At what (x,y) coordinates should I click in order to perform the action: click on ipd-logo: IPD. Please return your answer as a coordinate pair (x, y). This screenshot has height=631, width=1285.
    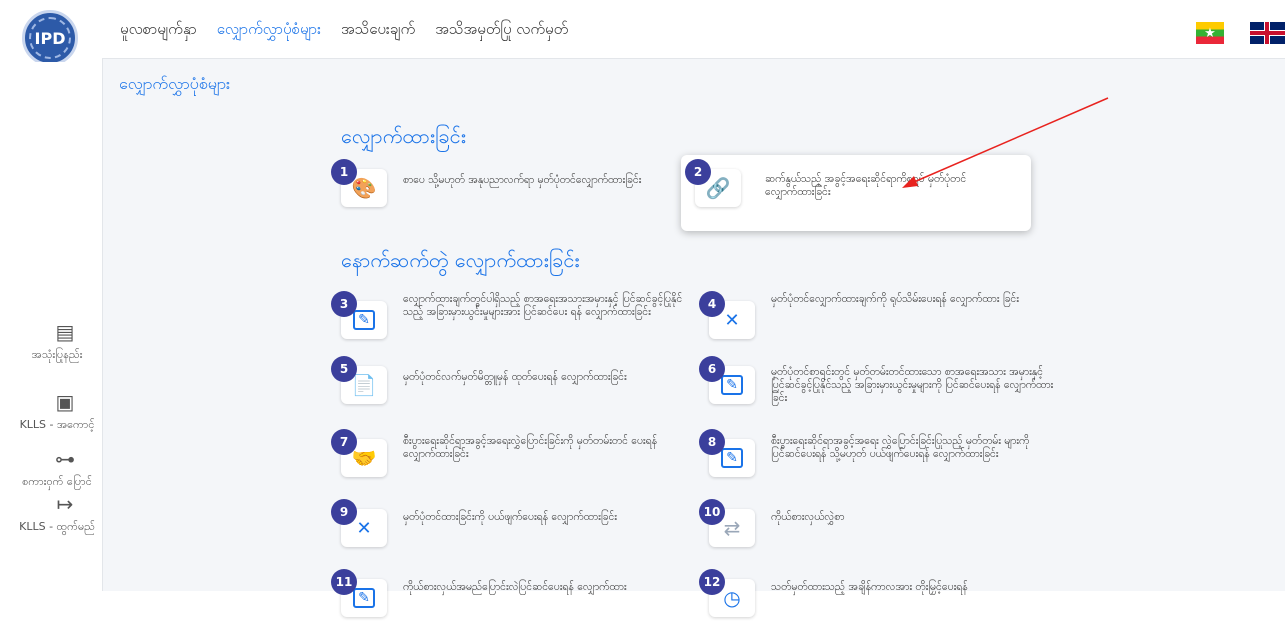
    Looking at the image, I should click on (50, 38).